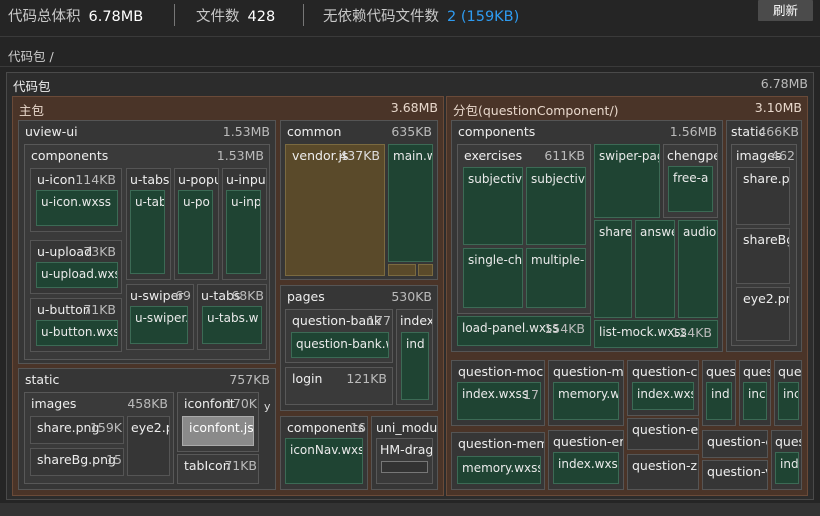 This screenshot has height=516, width=820. Describe the element at coordinates (483, 17) in the screenshot. I see `no-dependency-link: 2 (159KB)` at that location.